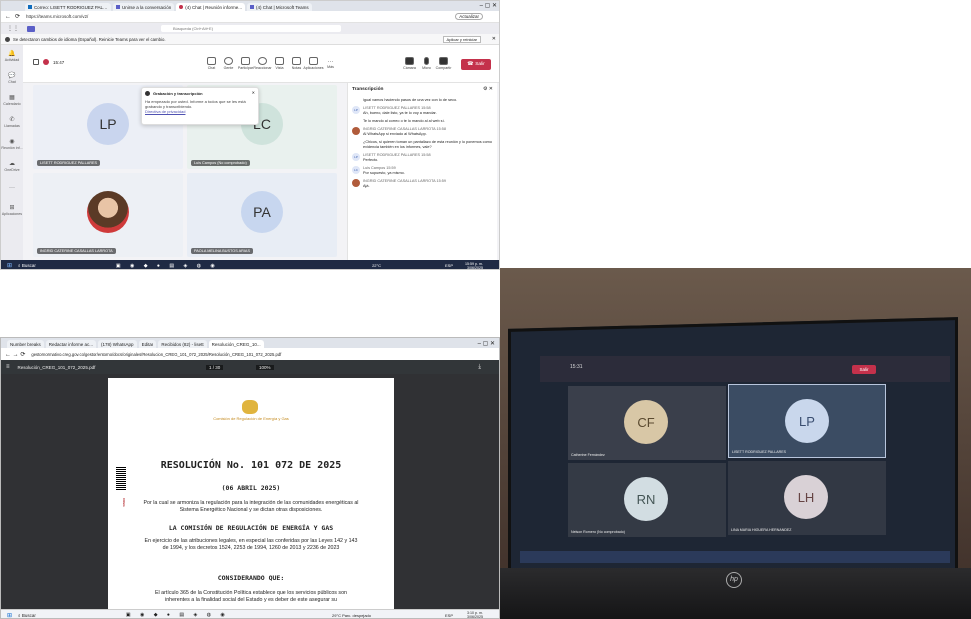 The width and height of the screenshot is (971, 619). Describe the element at coordinates (59, 62) in the screenshot. I see `meeting-timer: 15:47` at that location.